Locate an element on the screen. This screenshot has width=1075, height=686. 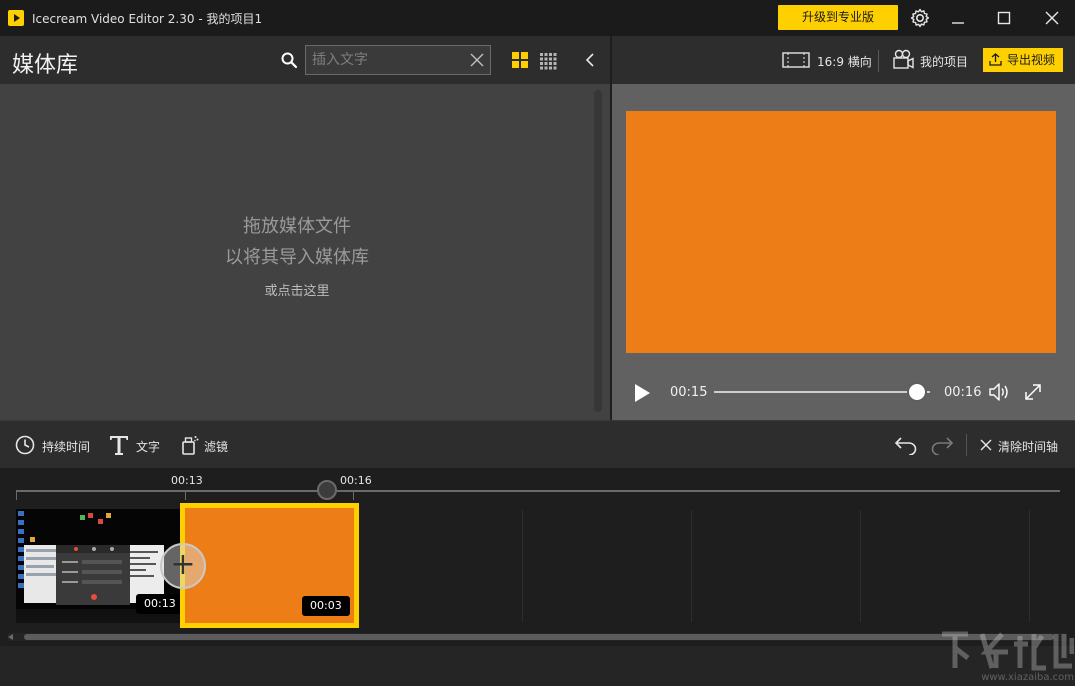
aspect-ratio-icon is located at coordinates (796, 60).